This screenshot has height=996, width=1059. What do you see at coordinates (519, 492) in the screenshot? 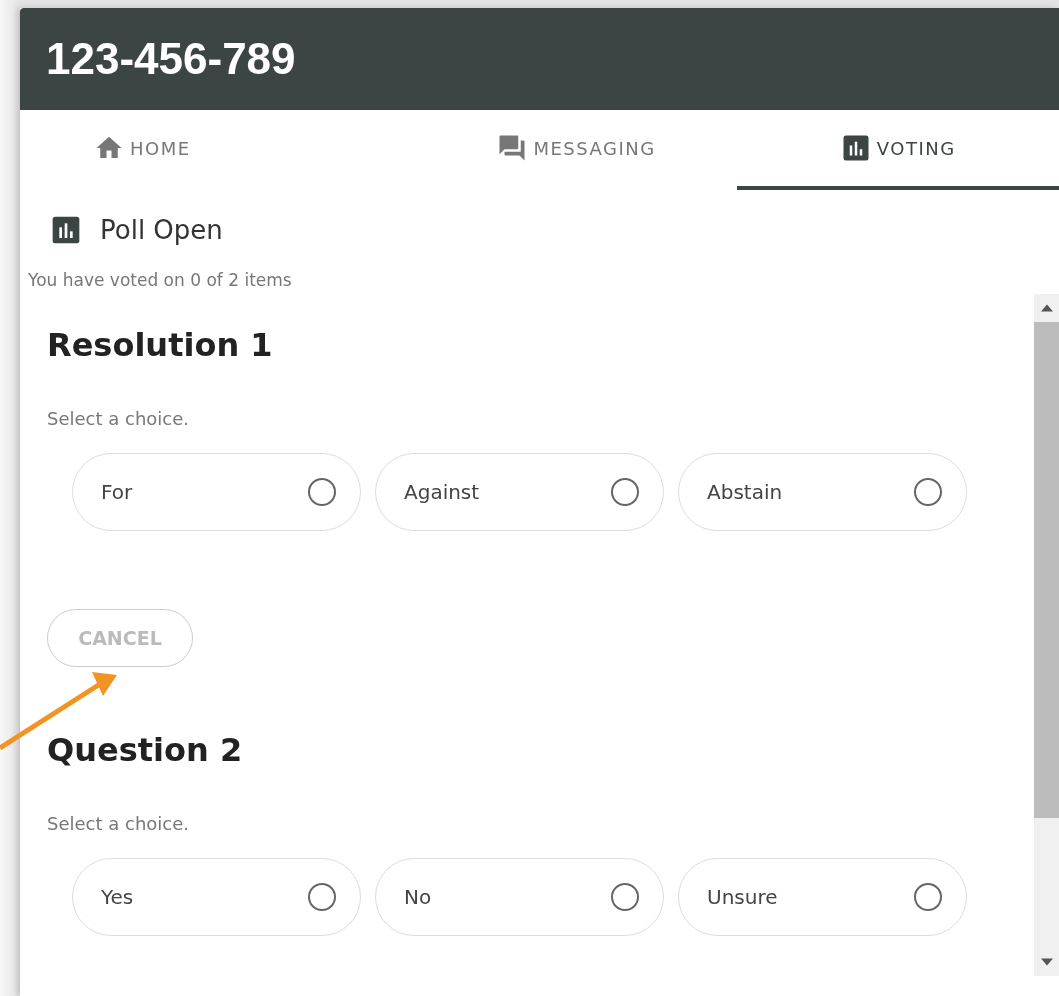
I see `choice-option: Against` at bounding box center [519, 492].